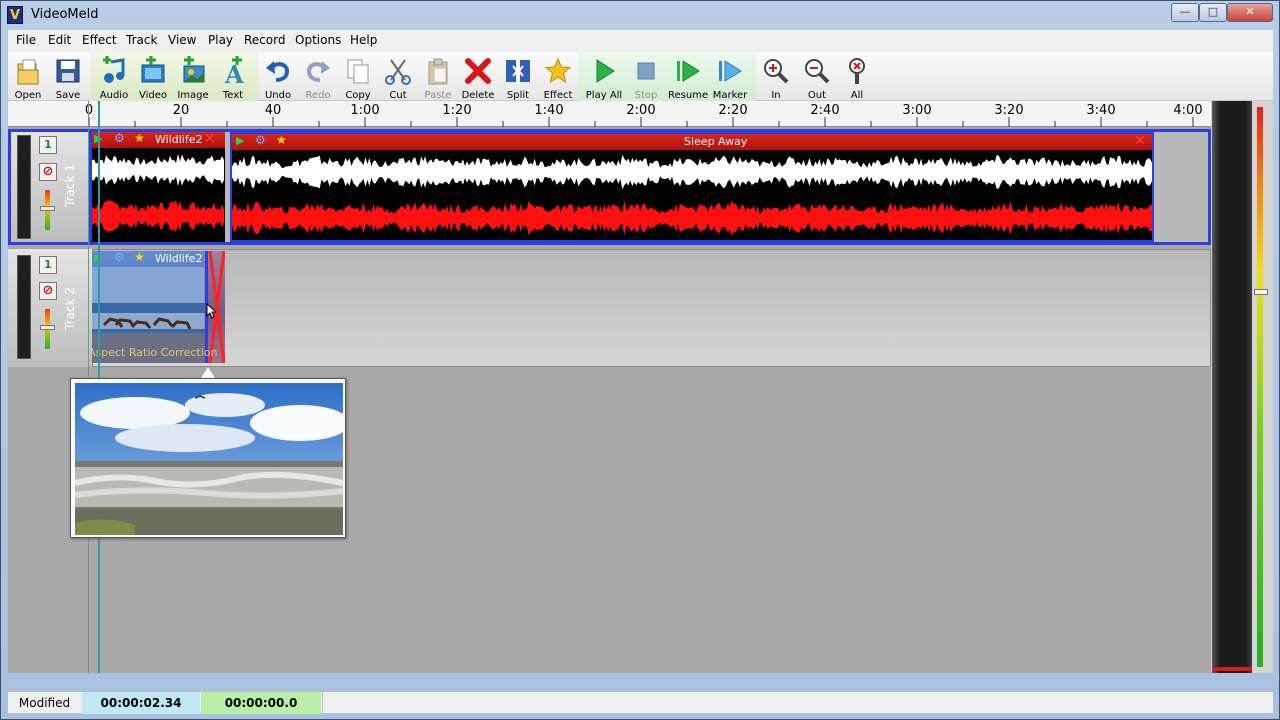 The height and width of the screenshot is (720, 1280). I want to click on status-bar: Modified 00:00:02.34 00:00:00.0, so click(640, 702).